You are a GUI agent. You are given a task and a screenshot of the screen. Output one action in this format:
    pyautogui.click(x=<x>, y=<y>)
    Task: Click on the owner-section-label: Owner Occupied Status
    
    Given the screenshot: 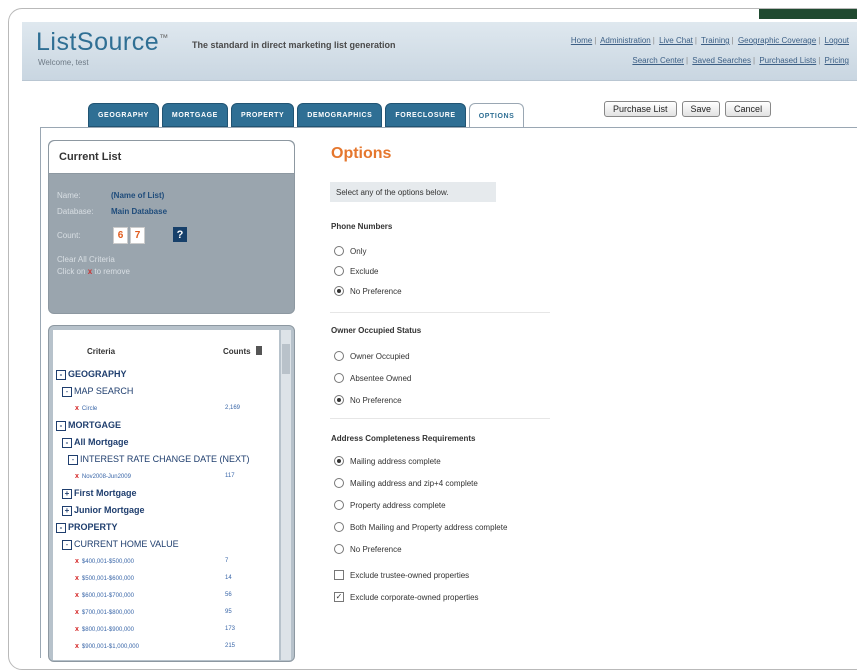 What is the action you would take?
    pyautogui.click(x=376, y=330)
    